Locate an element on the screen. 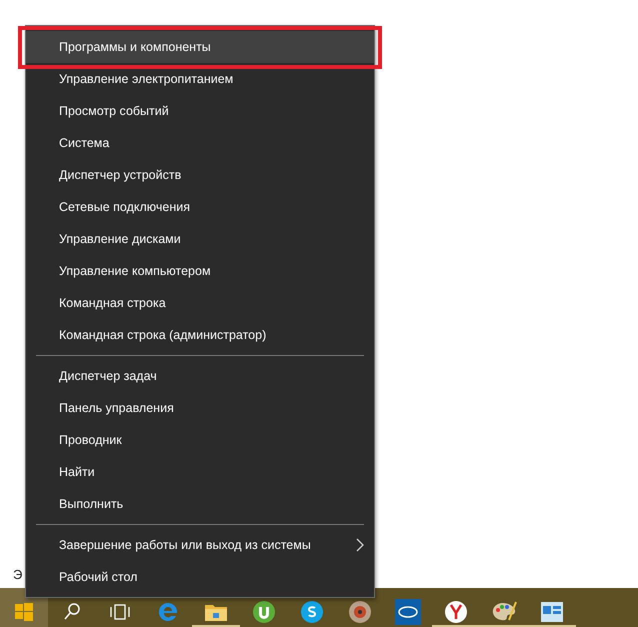 The height and width of the screenshot is (627, 638). menu-item: Управление дисками is located at coordinates (200, 239).